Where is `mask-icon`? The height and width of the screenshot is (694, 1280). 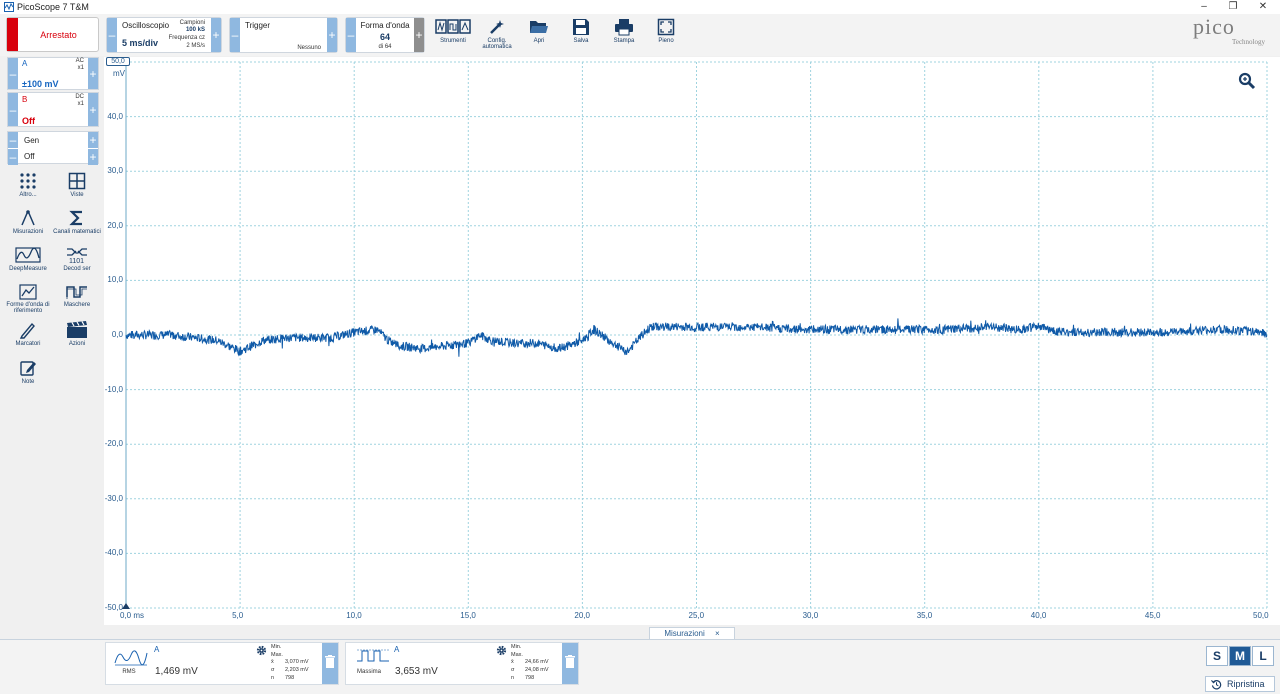 mask-icon is located at coordinates (76, 292).